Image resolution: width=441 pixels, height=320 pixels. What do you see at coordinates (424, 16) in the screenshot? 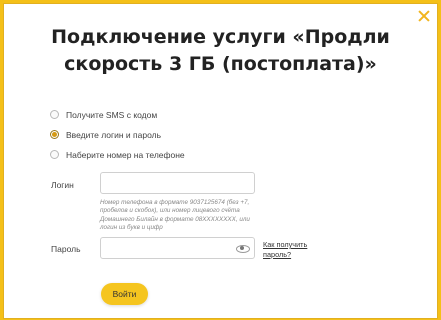
I see `close-icon` at bounding box center [424, 16].